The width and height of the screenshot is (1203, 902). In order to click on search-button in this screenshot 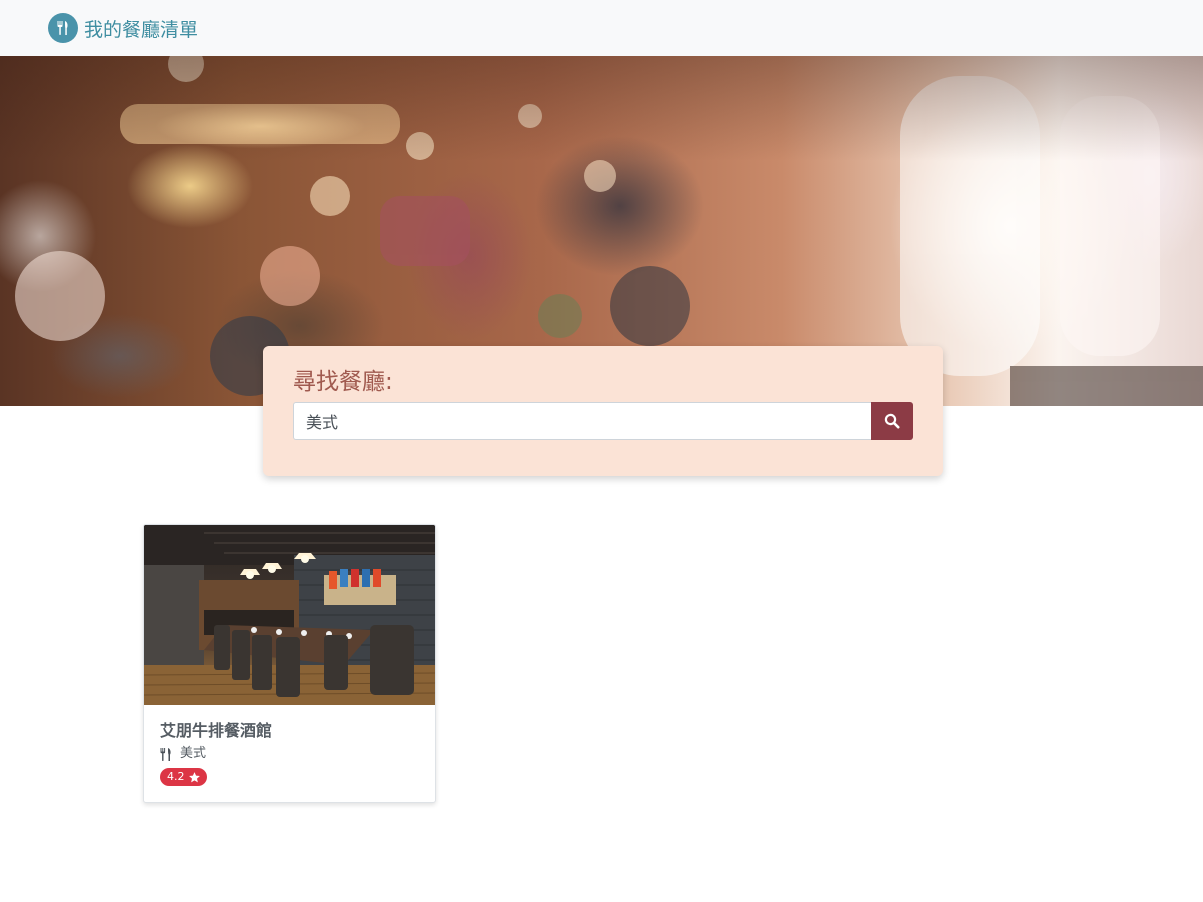, I will do `click(892, 421)`.